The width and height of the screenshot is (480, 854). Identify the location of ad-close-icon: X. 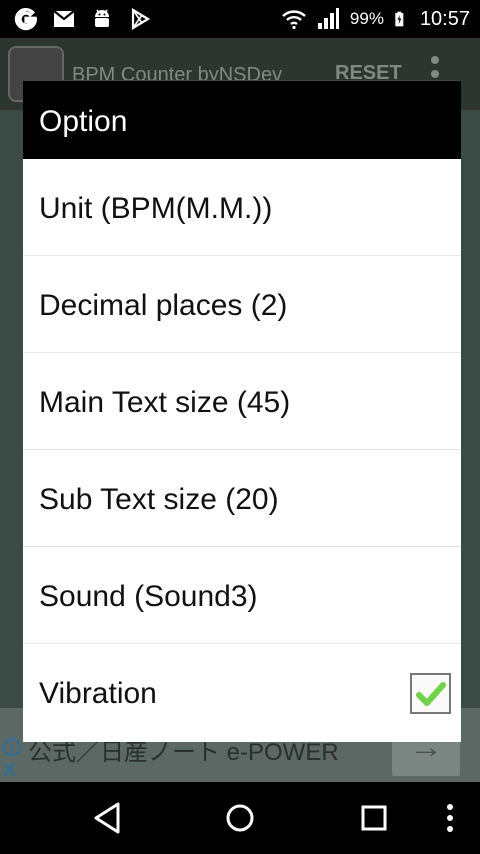
(9, 770).